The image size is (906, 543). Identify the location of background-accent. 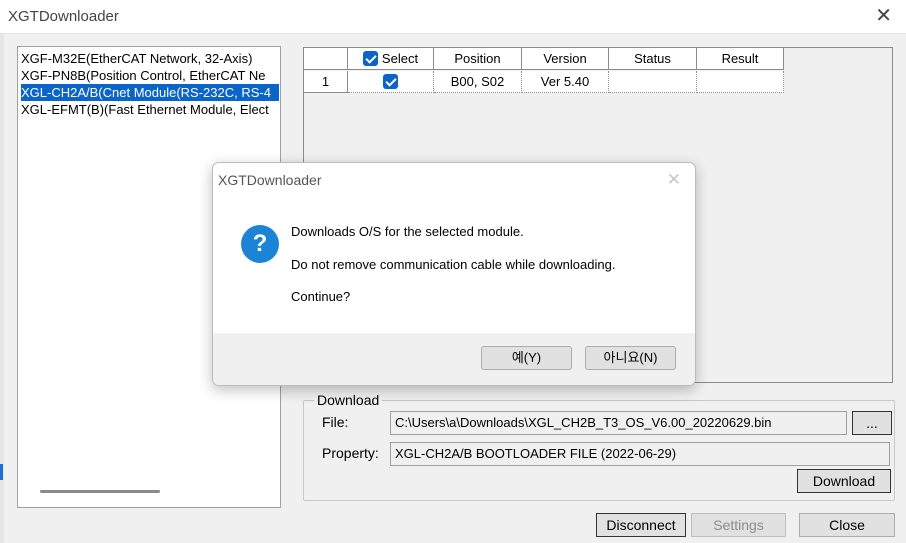
(1, 472).